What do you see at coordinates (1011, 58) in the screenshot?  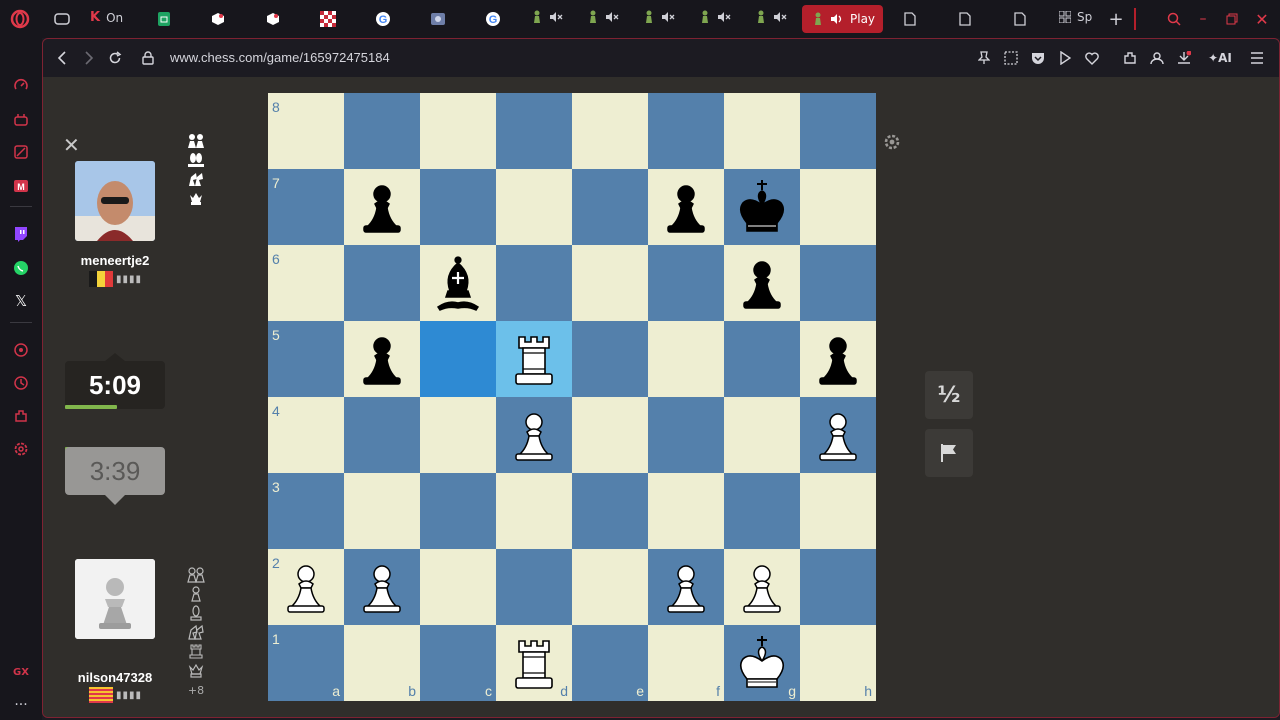 I see `snapshot-icon` at bounding box center [1011, 58].